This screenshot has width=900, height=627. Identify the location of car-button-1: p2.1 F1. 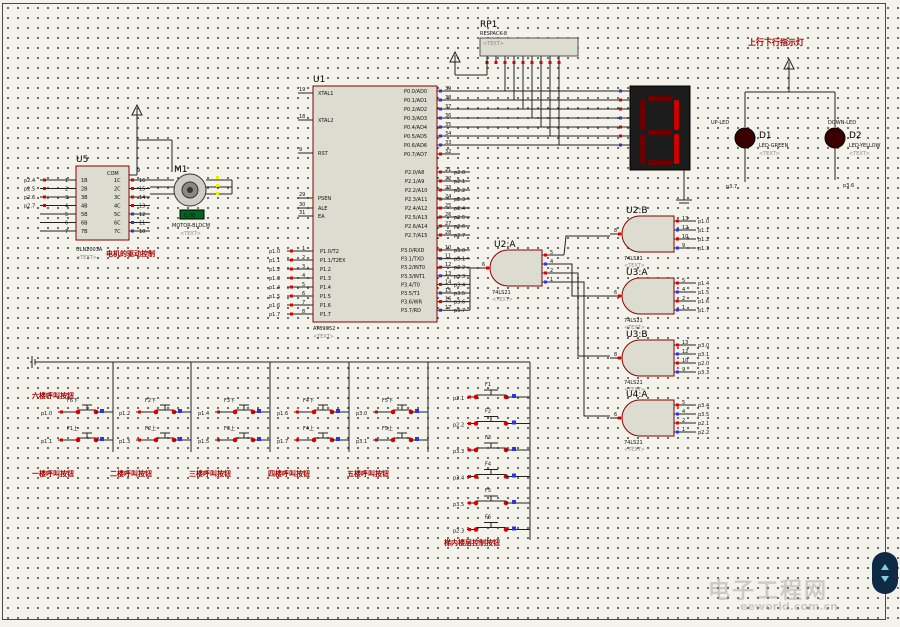
(491, 392).